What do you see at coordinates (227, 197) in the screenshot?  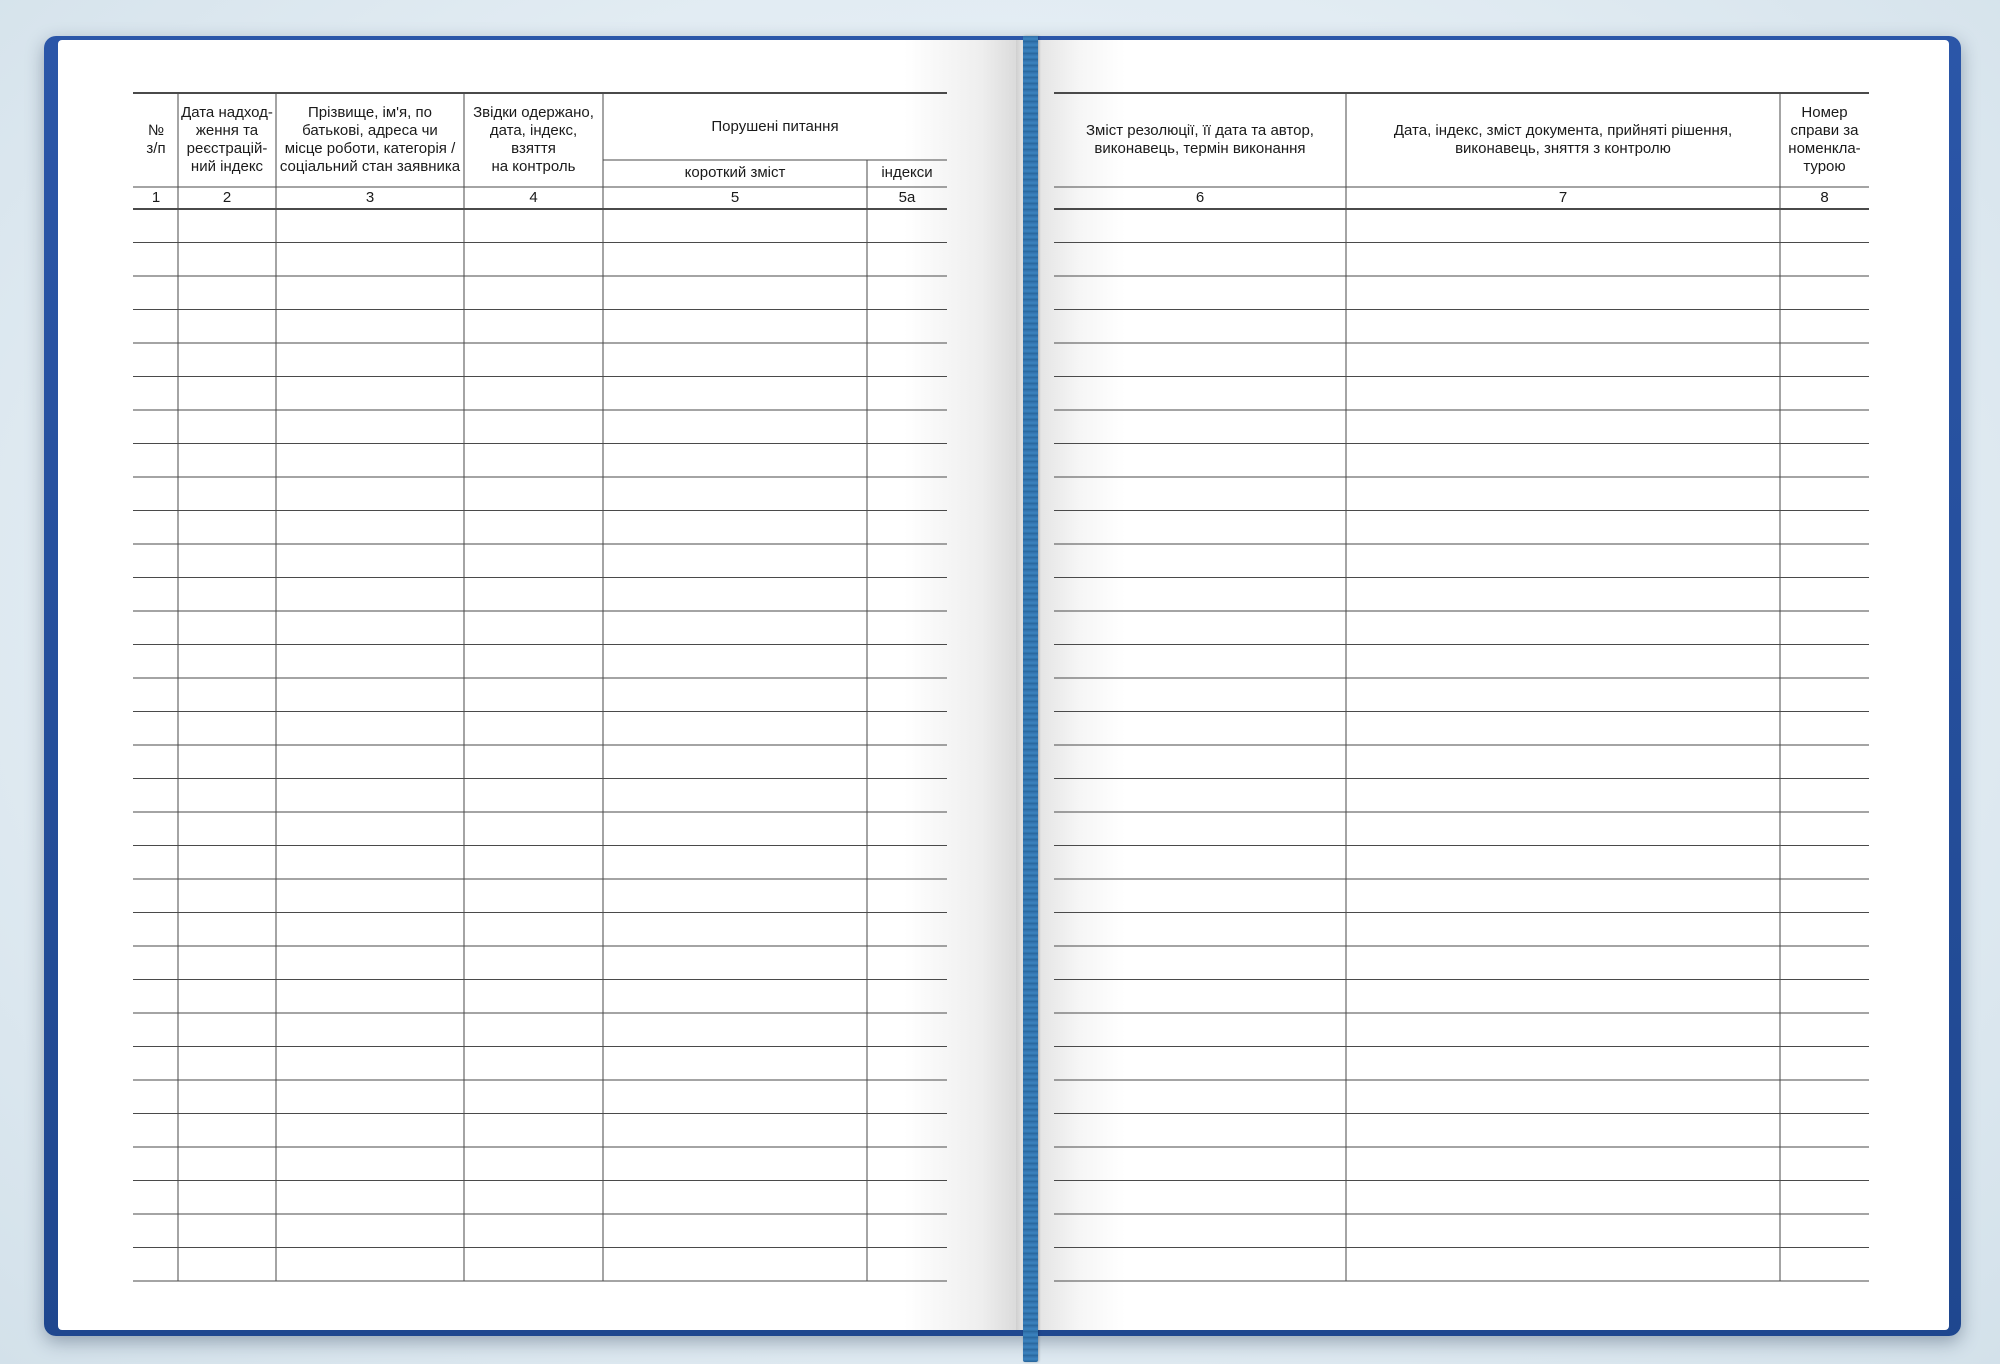 I see `column-number-2: 2` at bounding box center [227, 197].